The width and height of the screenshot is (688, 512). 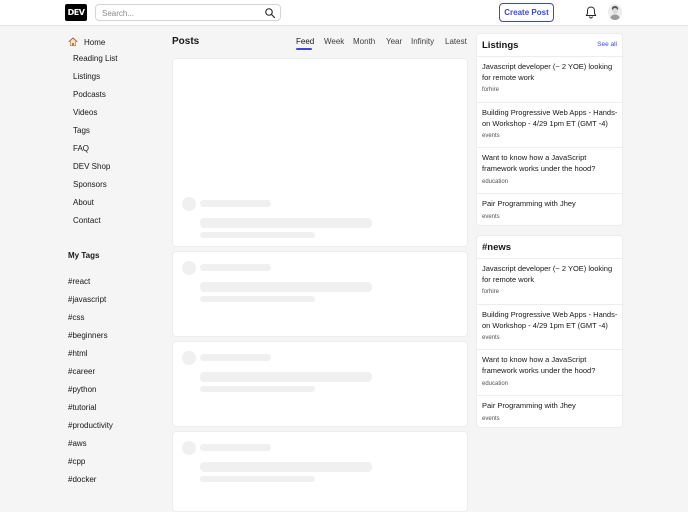 What do you see at coordinates (186, 41) in the screenshot?
I see `posts-heading: Posts` at bounding box center [186, 41].